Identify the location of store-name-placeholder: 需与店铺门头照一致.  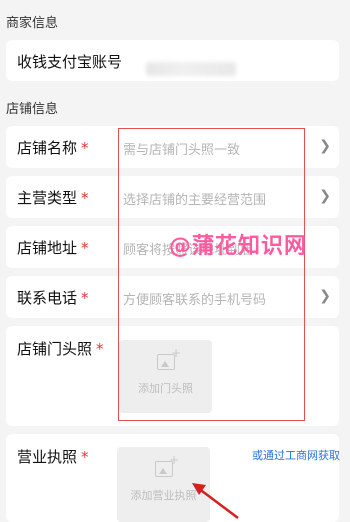
(182, 150).